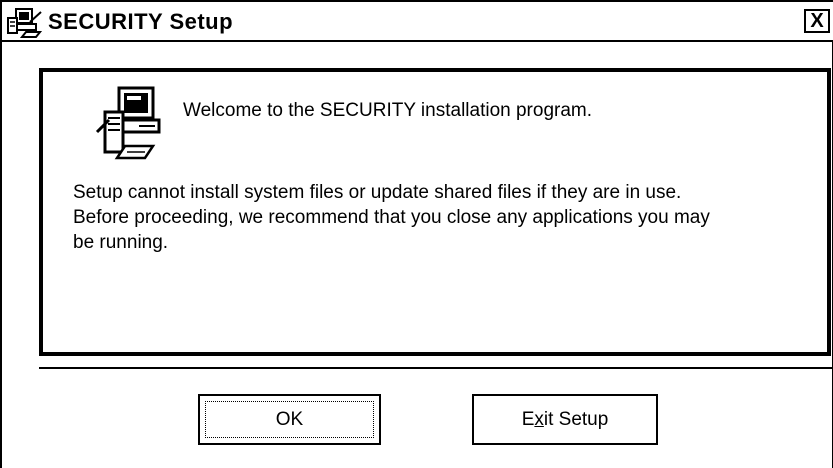 The width and height of the screenshot is (833, 468). I want to click on close-icon: X, so click(817, 21).